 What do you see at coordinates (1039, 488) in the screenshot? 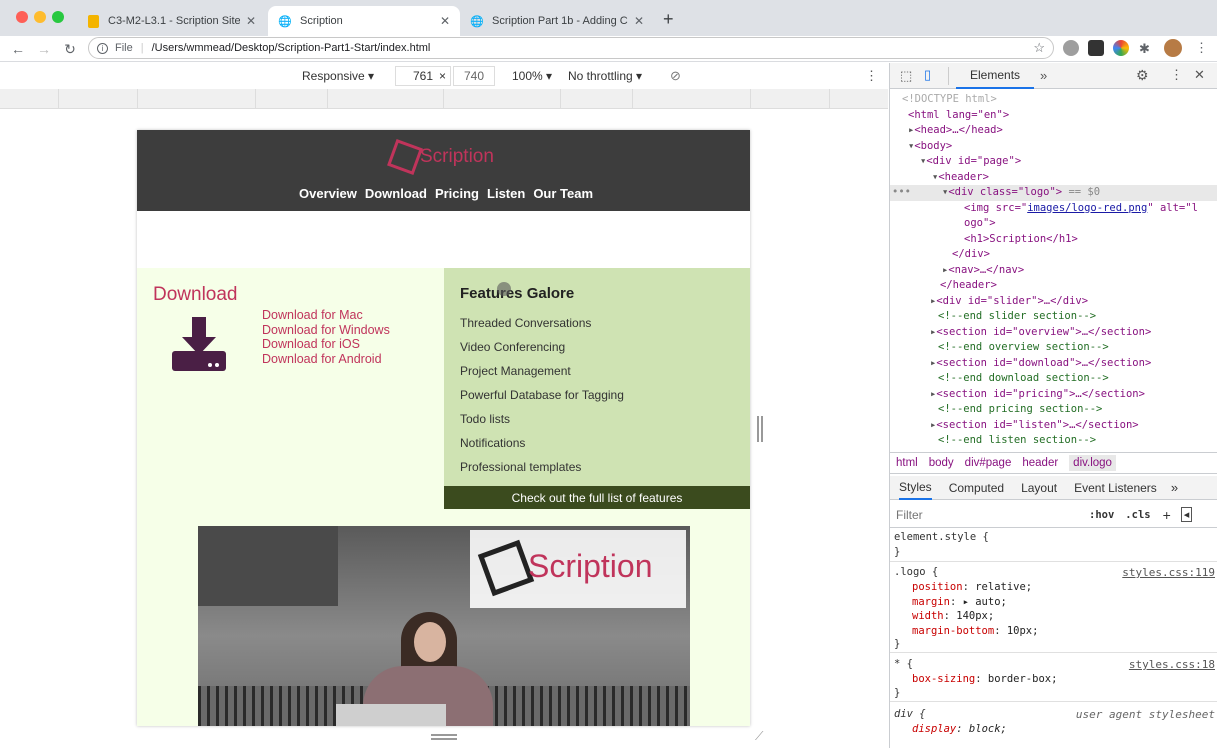
I see `tab-layout: Layout` at bounding box center [1039, 488].